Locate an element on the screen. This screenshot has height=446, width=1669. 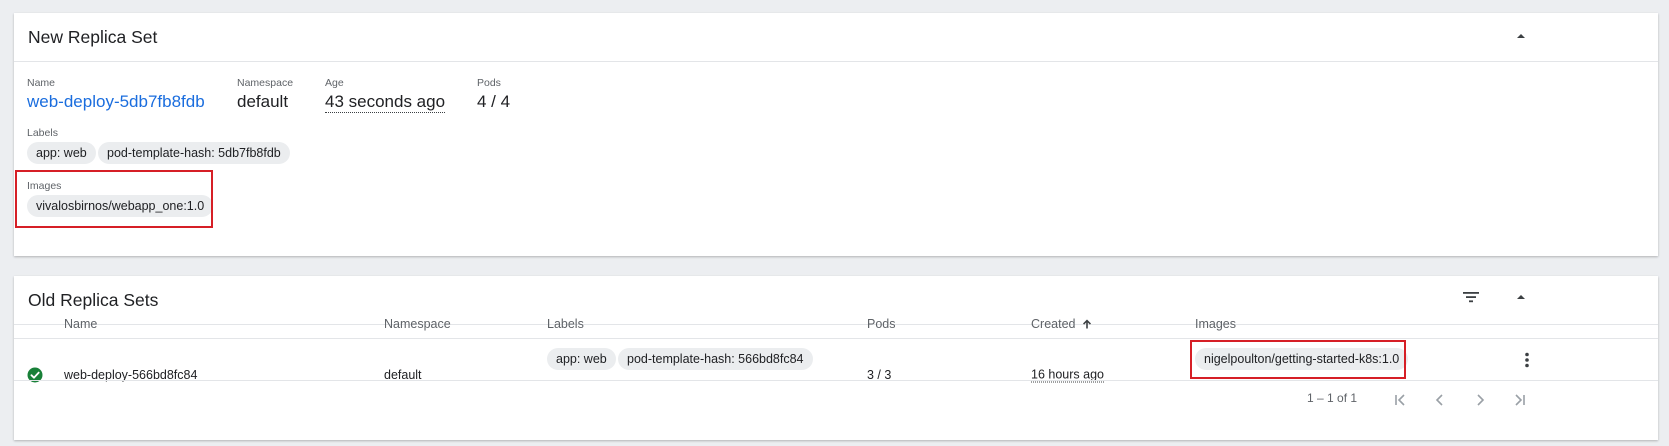
column-header-images: Images is located at coordinates (1215, 324).